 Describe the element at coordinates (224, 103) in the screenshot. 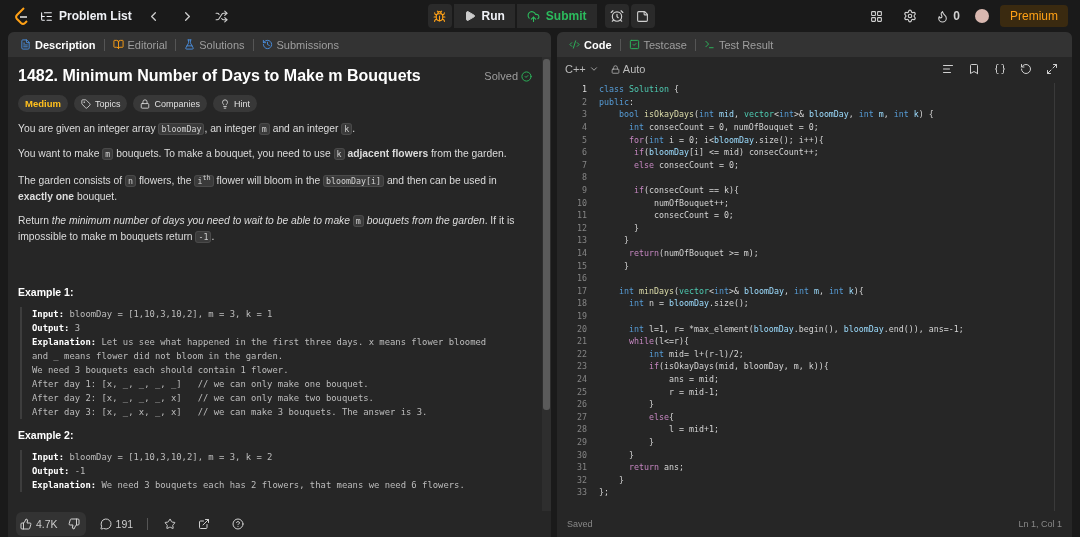

I see `lightbulb-icon` at that location.